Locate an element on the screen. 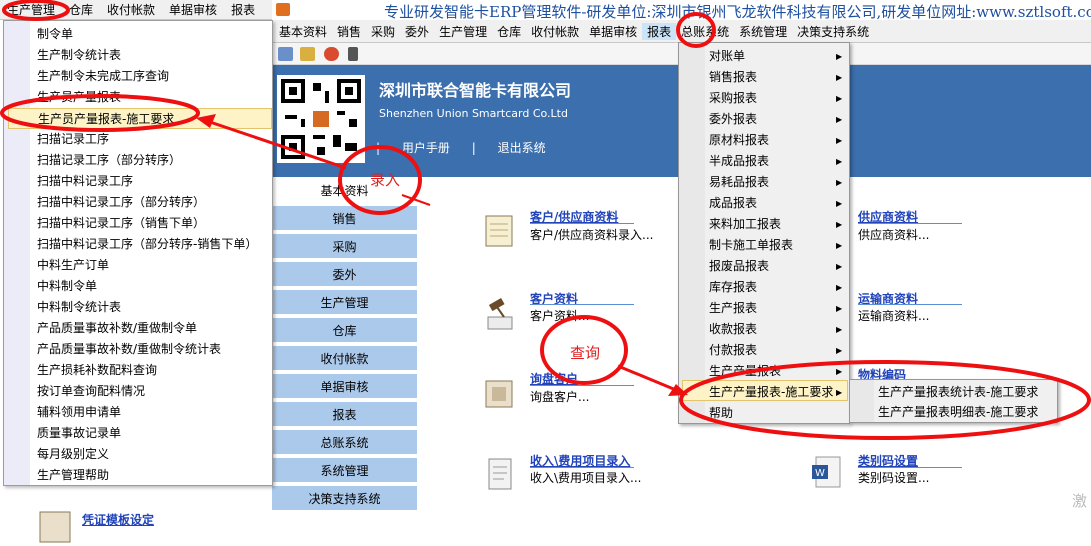 The width and height of the screenshot is (1091, 546). side-nav-audit: 单据审核 is located at coordinates (344, 387).